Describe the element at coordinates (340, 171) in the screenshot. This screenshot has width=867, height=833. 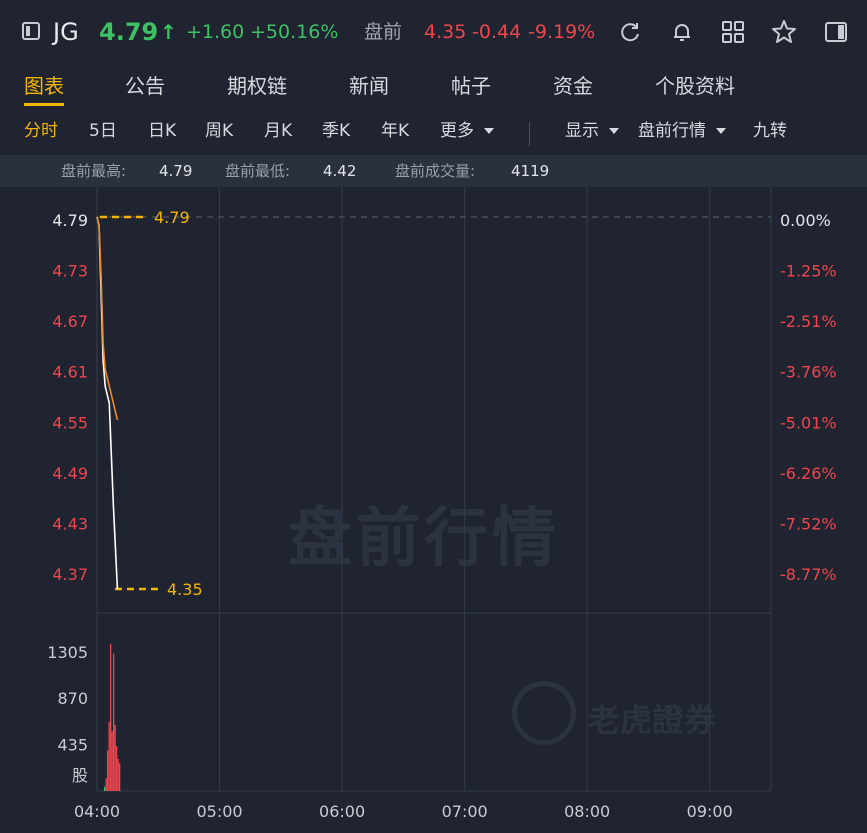
I see `premarket-low-value: 4.42` at that location.